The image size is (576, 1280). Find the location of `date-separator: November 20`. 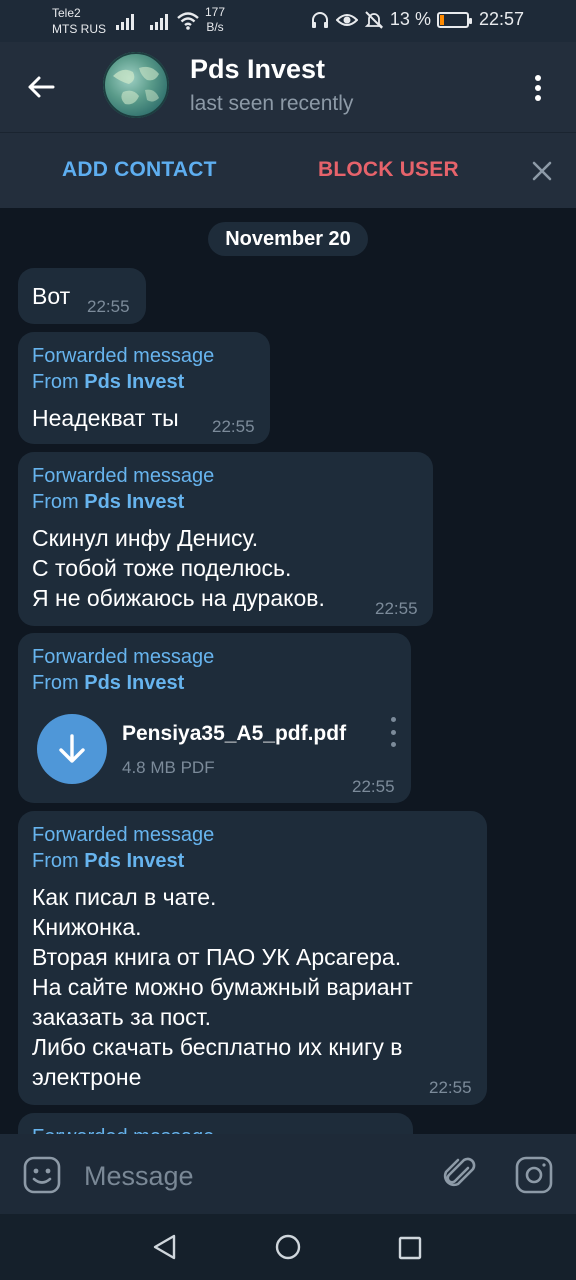

date-separator: November 20 is located at coordinates (288, 239).